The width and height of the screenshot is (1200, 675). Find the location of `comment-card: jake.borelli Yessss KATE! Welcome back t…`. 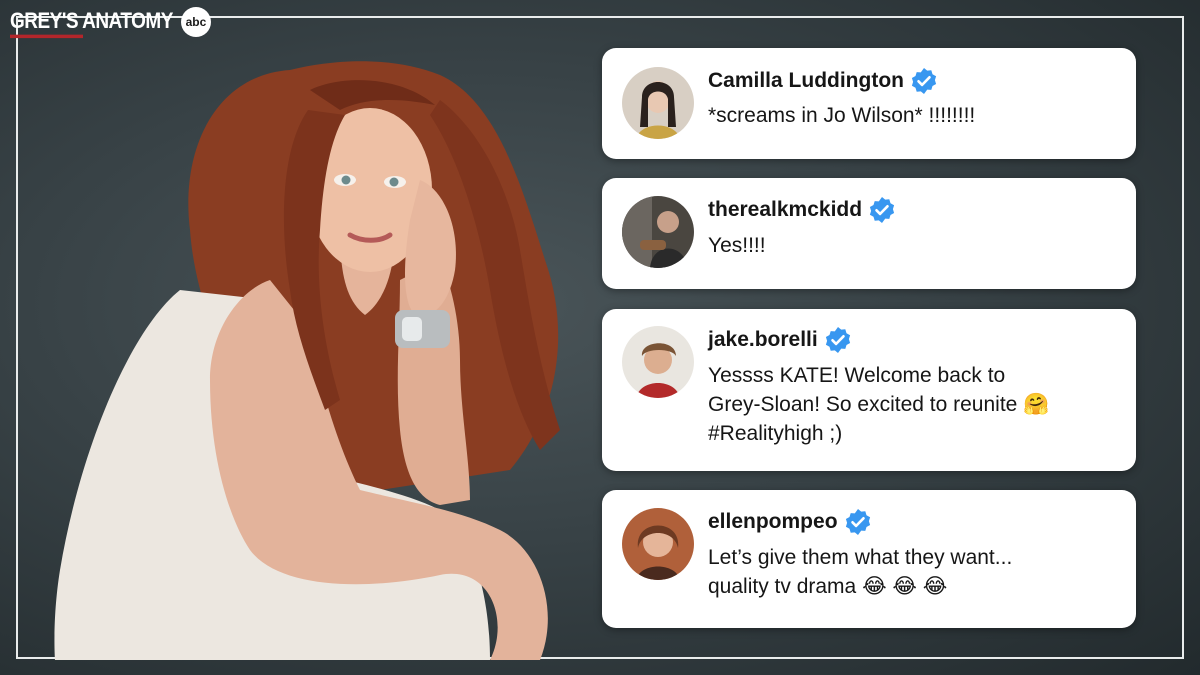

comment-card: jake.borelli Yessss KATE! Welcome back t… is located at coordinates (869, 390).